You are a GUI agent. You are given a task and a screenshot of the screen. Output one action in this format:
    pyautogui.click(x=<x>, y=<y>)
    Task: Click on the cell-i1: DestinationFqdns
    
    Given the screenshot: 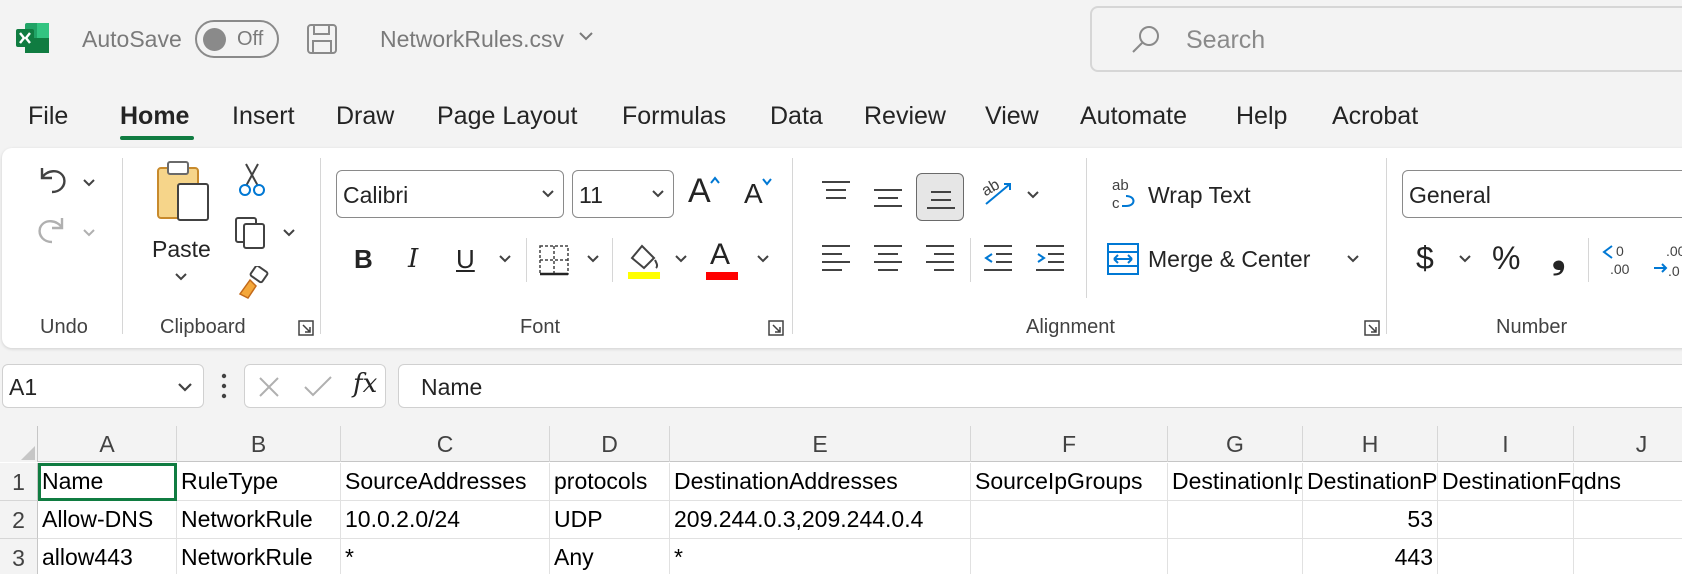 What is the action you would take?
    pyautogui.click(x=1529, y=482)
    